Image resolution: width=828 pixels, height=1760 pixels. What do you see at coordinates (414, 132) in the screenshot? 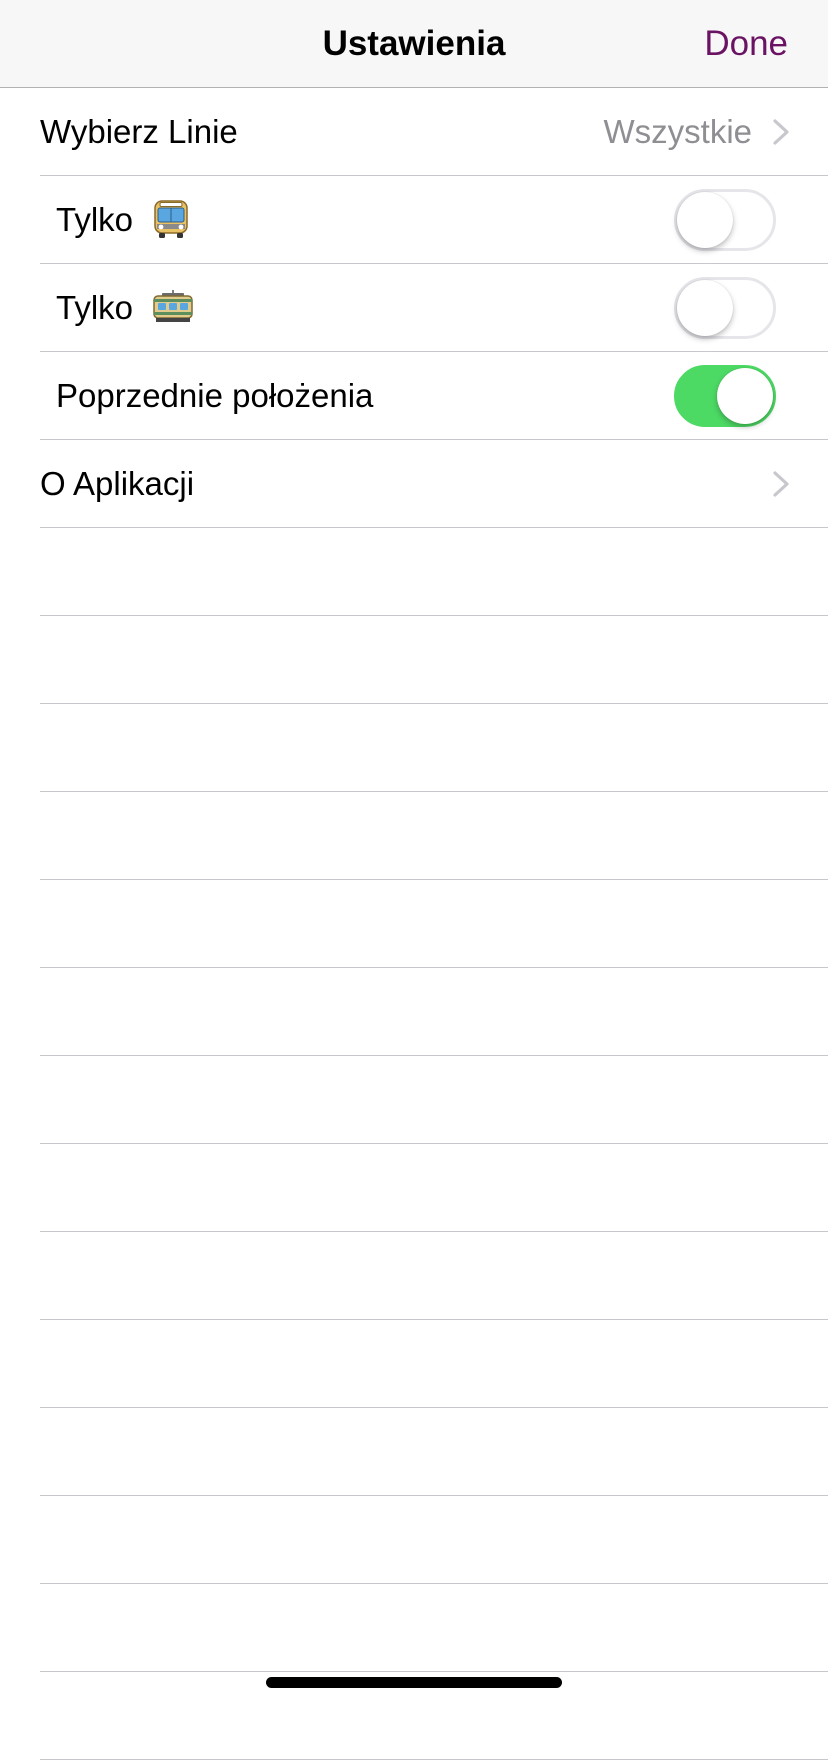
I see `select-lines-row: Wybierz Linie Wszystkie` at bounding box center [414, 132].